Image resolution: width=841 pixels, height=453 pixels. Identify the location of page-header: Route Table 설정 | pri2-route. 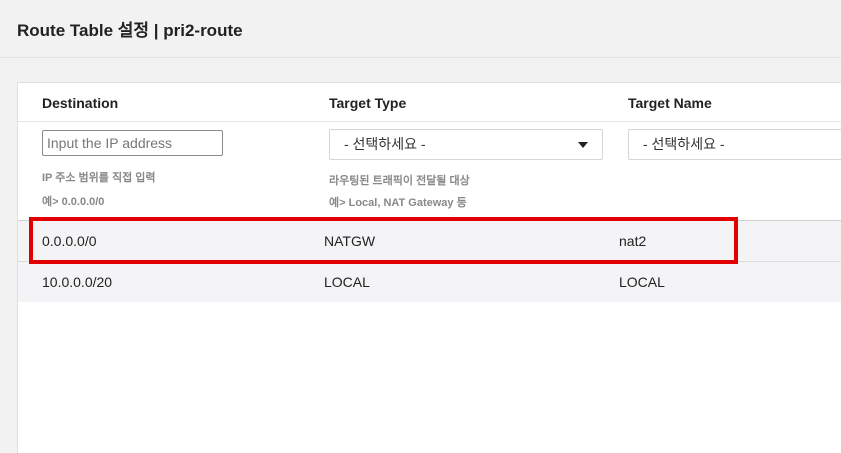
(420, 29).